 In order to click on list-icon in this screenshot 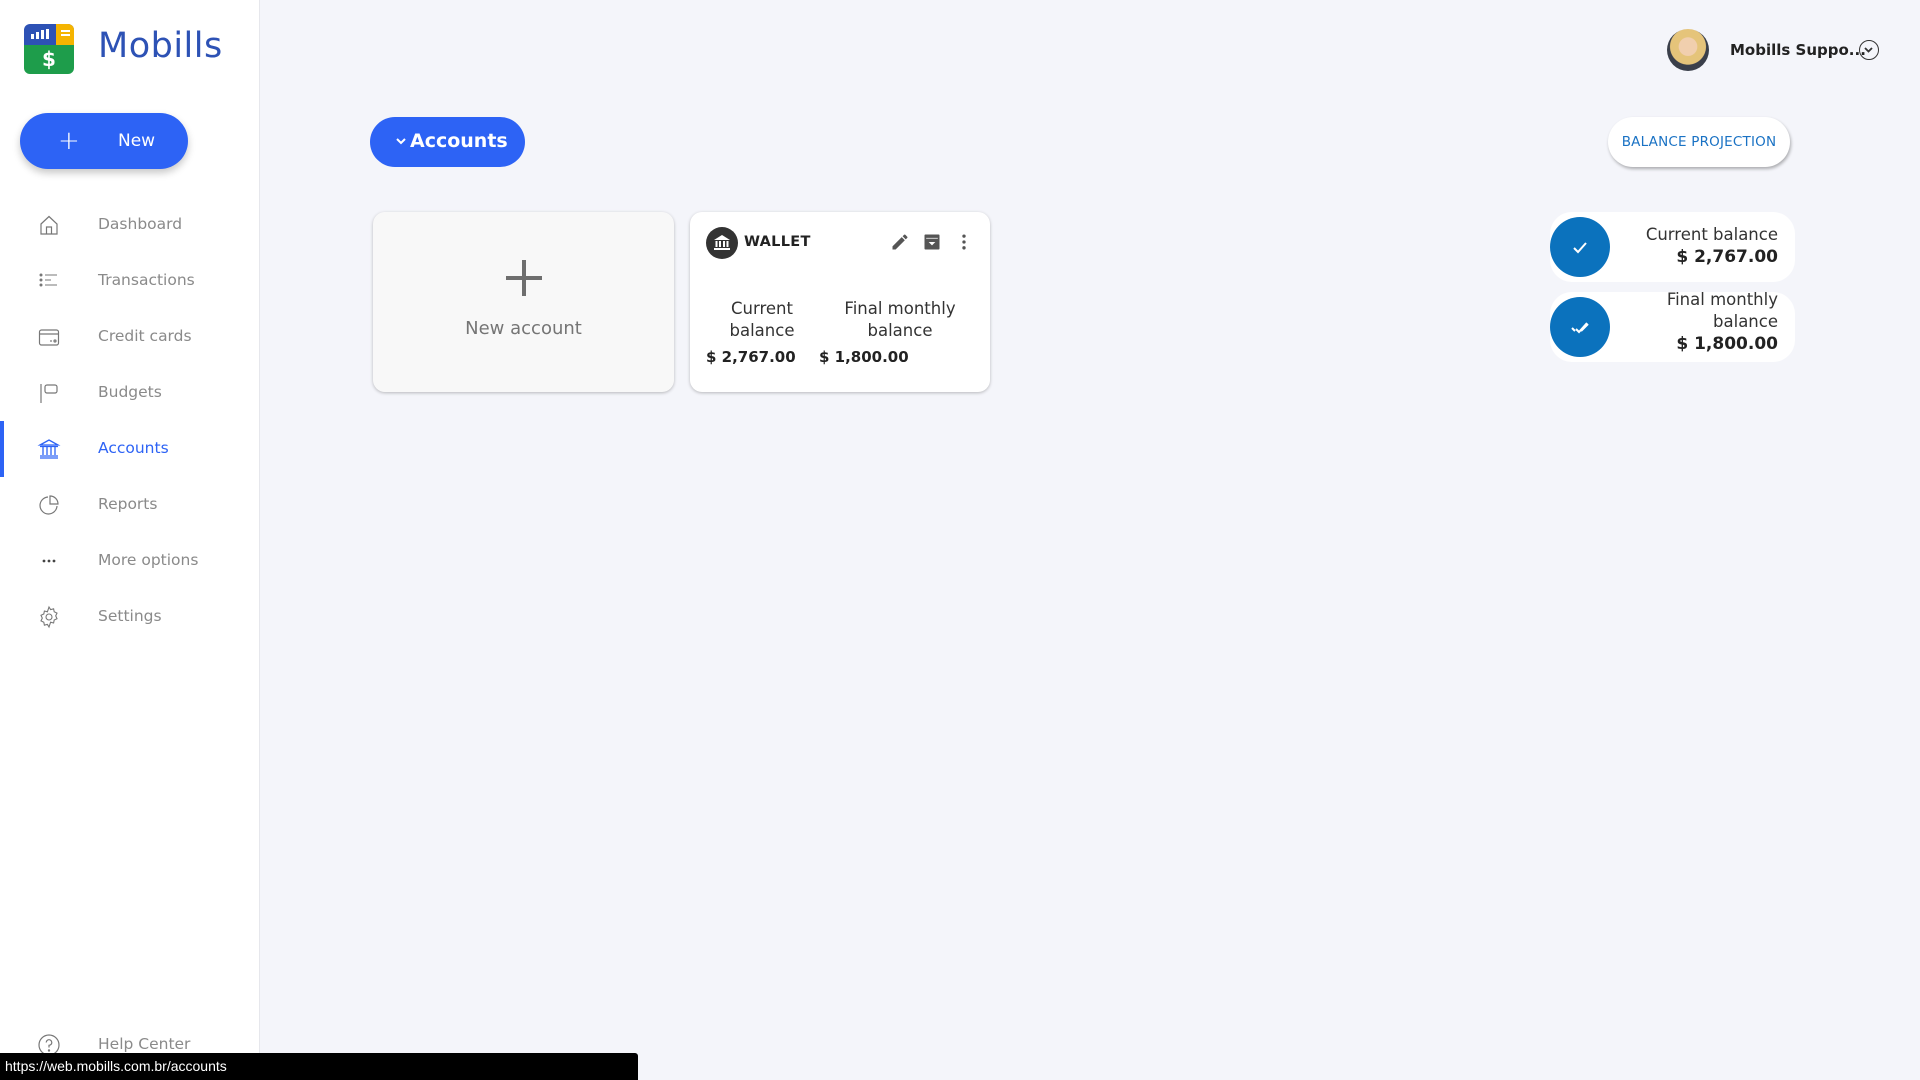, I will do `click(49, 281)`.